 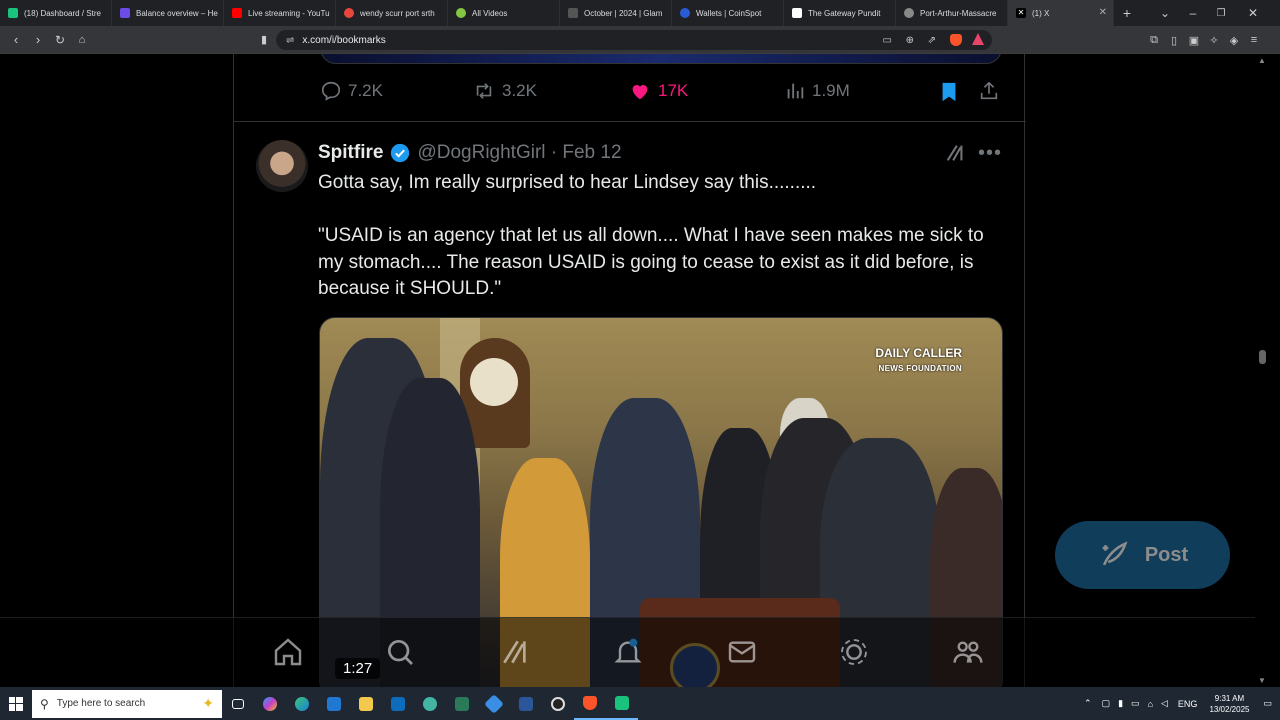 I want to click on views-button: 1.9M, so click(x=817, y=91).